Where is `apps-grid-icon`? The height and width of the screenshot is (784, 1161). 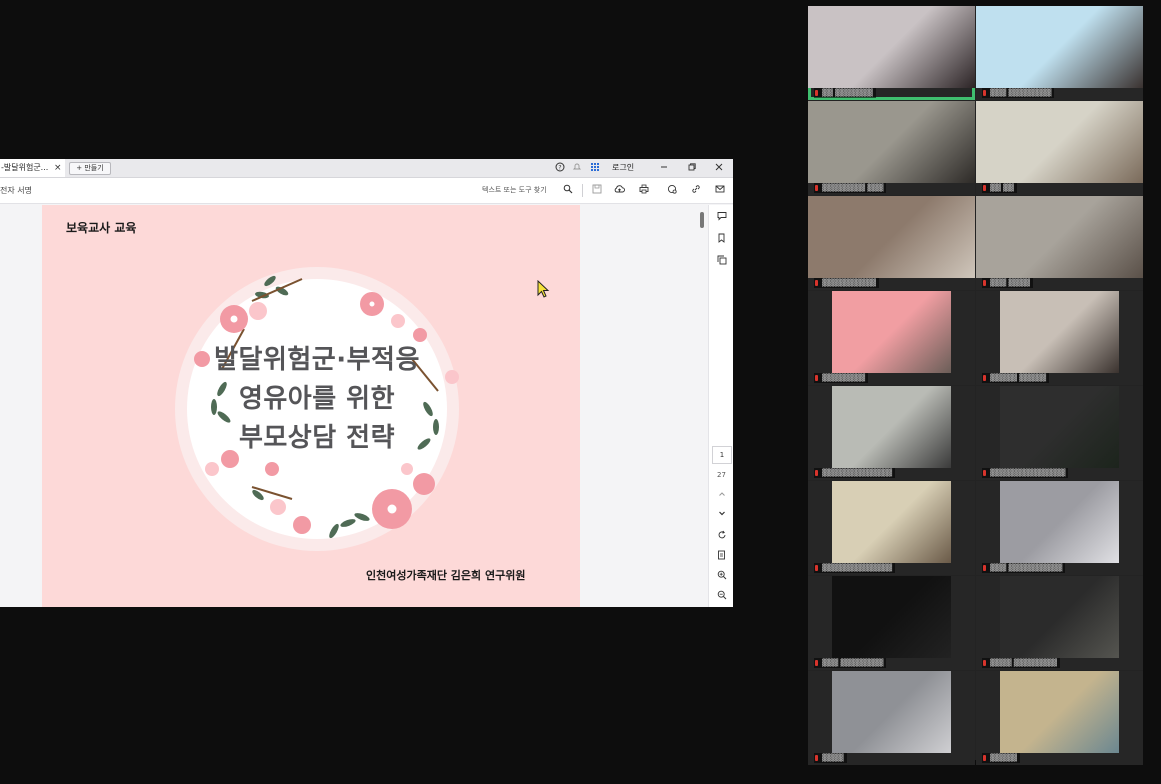
apps-grid-icon is located at coordinates (595, 168).